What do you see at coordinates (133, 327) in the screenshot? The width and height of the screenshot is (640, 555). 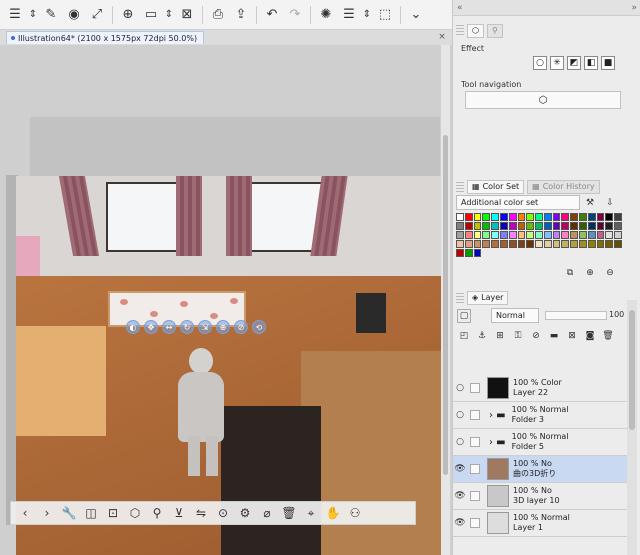 I see `rotate-icon: ◐` at bounding box center [133, 327].